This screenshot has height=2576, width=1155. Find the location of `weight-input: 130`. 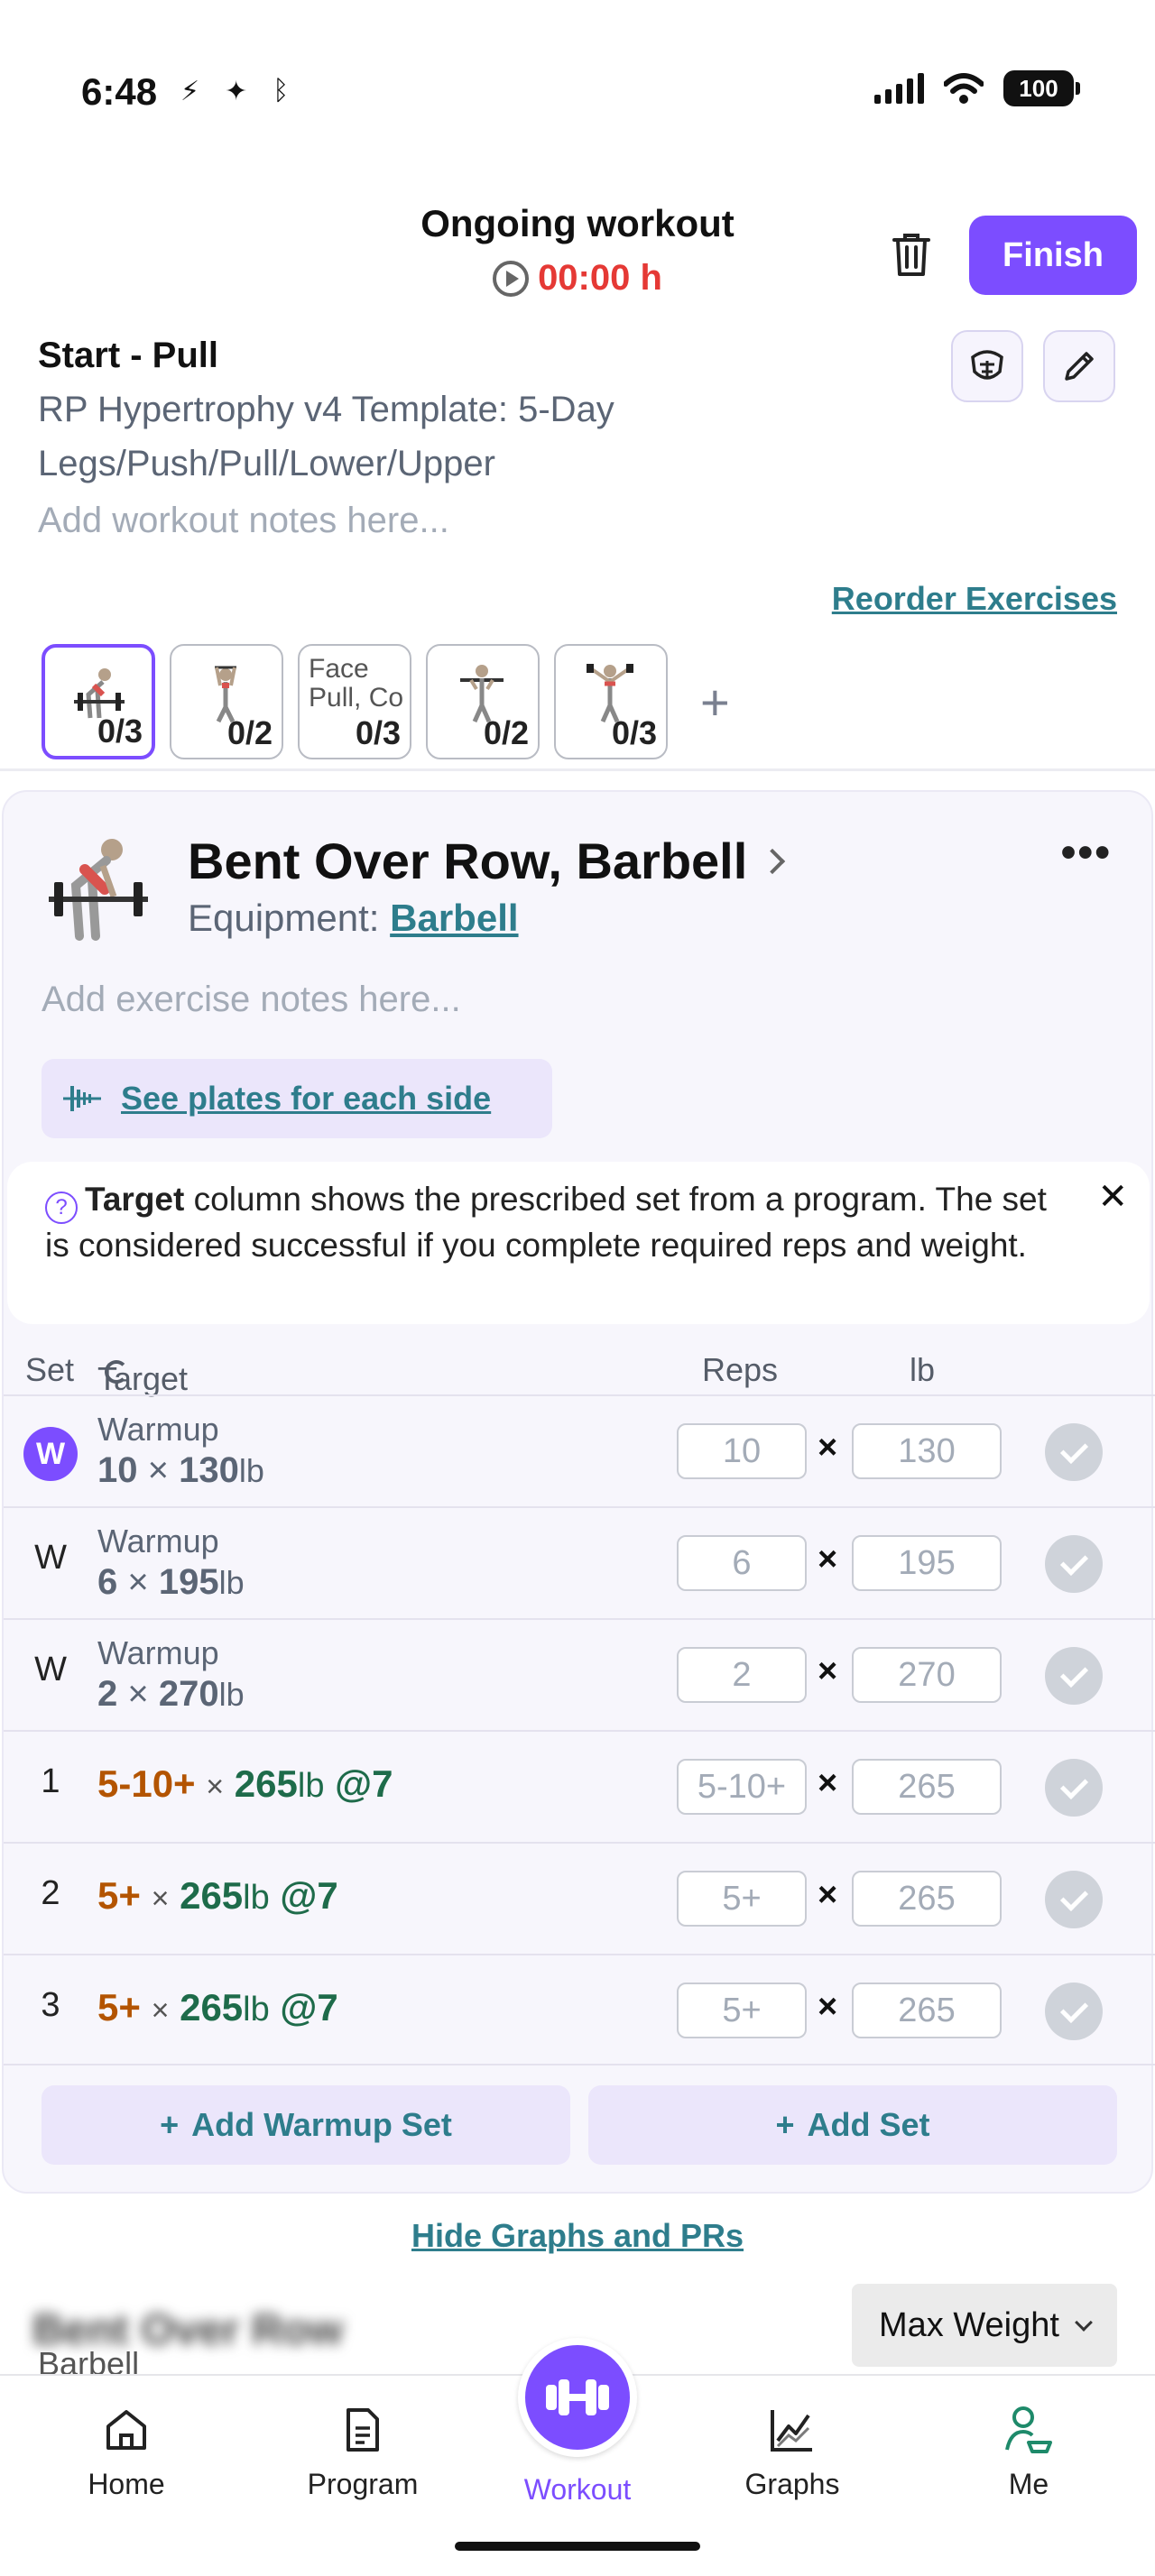

weight-input: 130 is located at coordinates (927, 1451).